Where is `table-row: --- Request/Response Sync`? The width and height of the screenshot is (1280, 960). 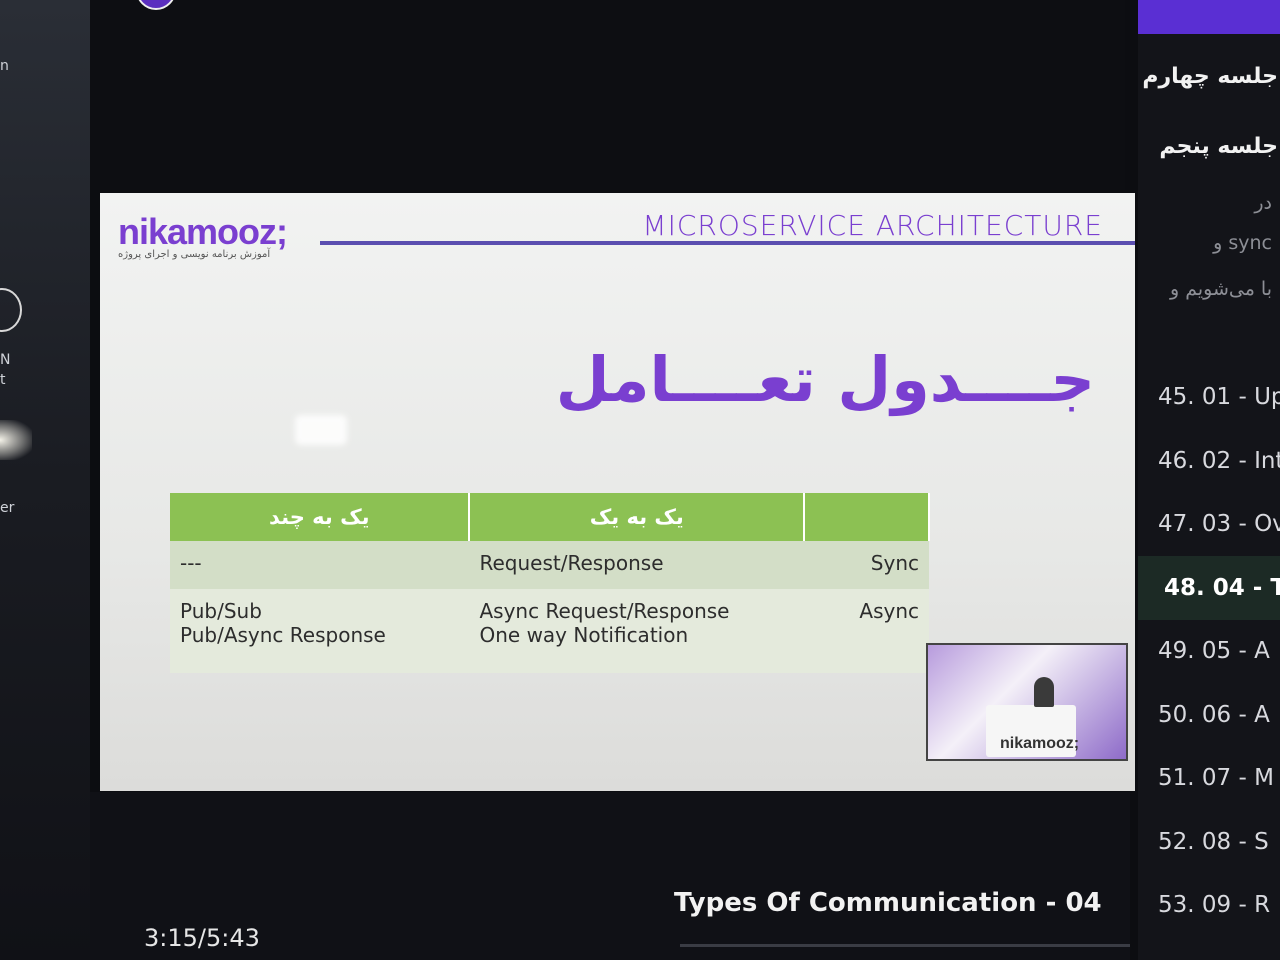
table-row: --- Request/Response Sync is located at coordinates (549, 565).